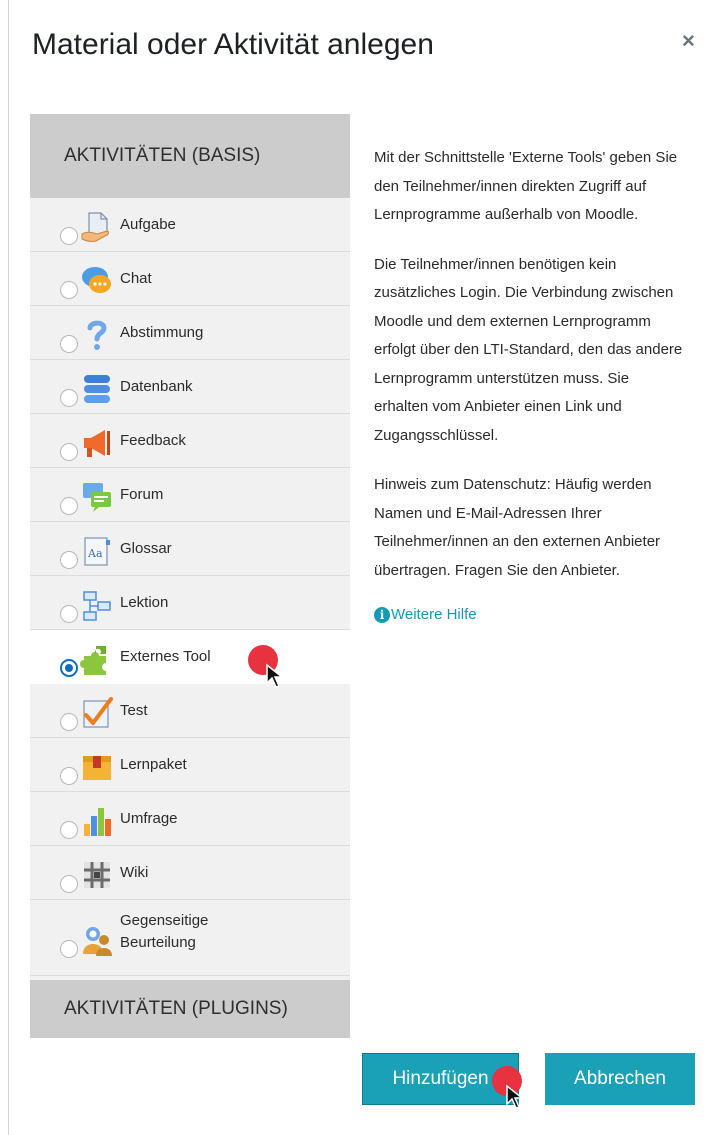  What do you see at coordinates (97, 659) in the screenshot?
I see `puzzle-icon` at bounding box center [97, 659].